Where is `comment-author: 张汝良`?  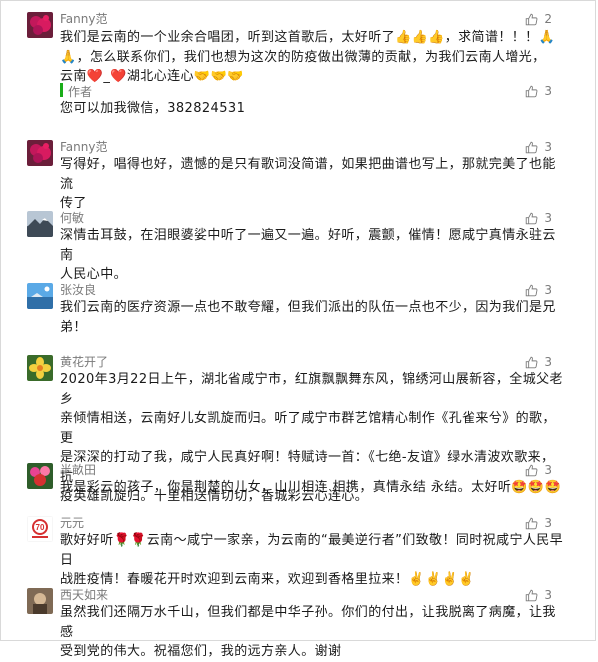 comment-author: 张汝良 is located at coordinates (78, 290).